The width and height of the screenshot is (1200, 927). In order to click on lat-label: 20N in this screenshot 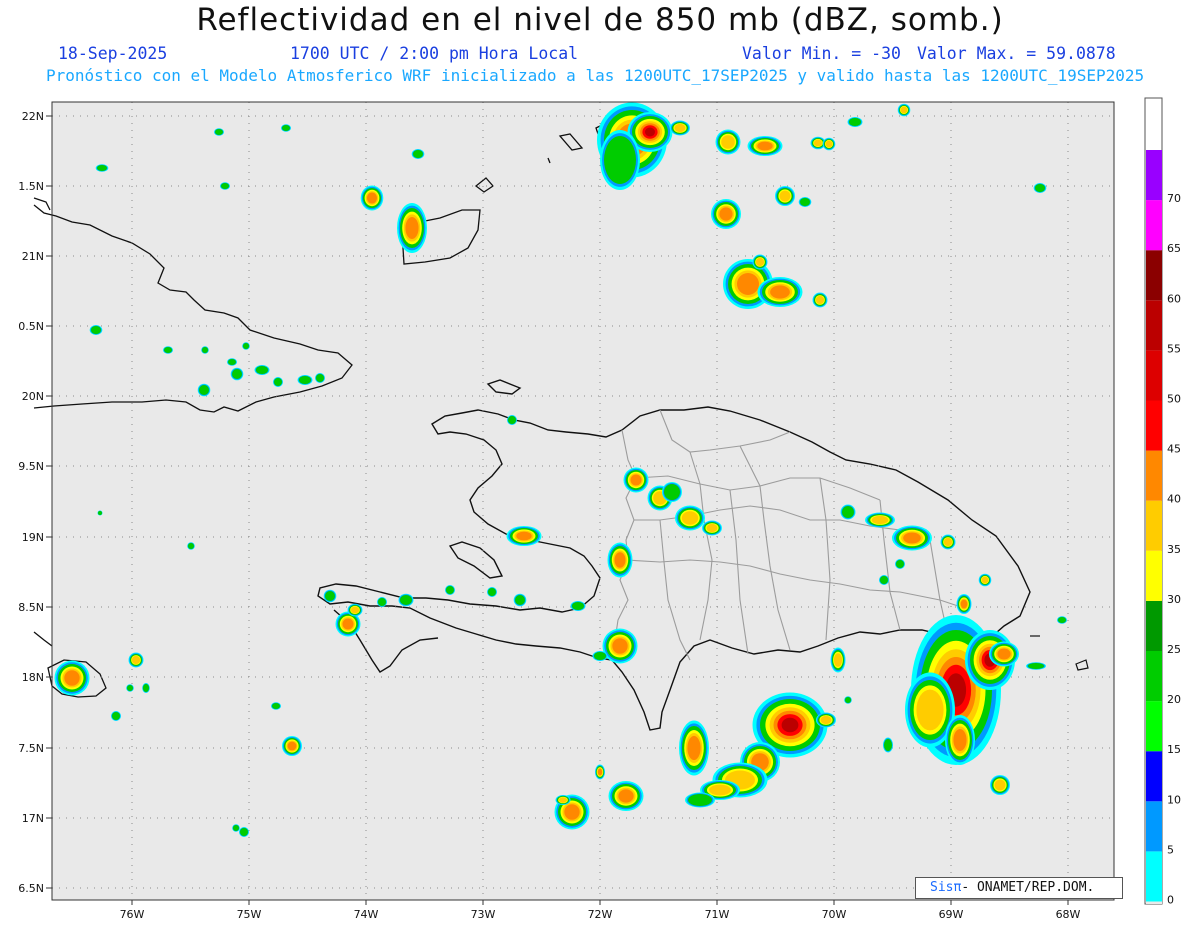, I will do `click(33, 396)`.